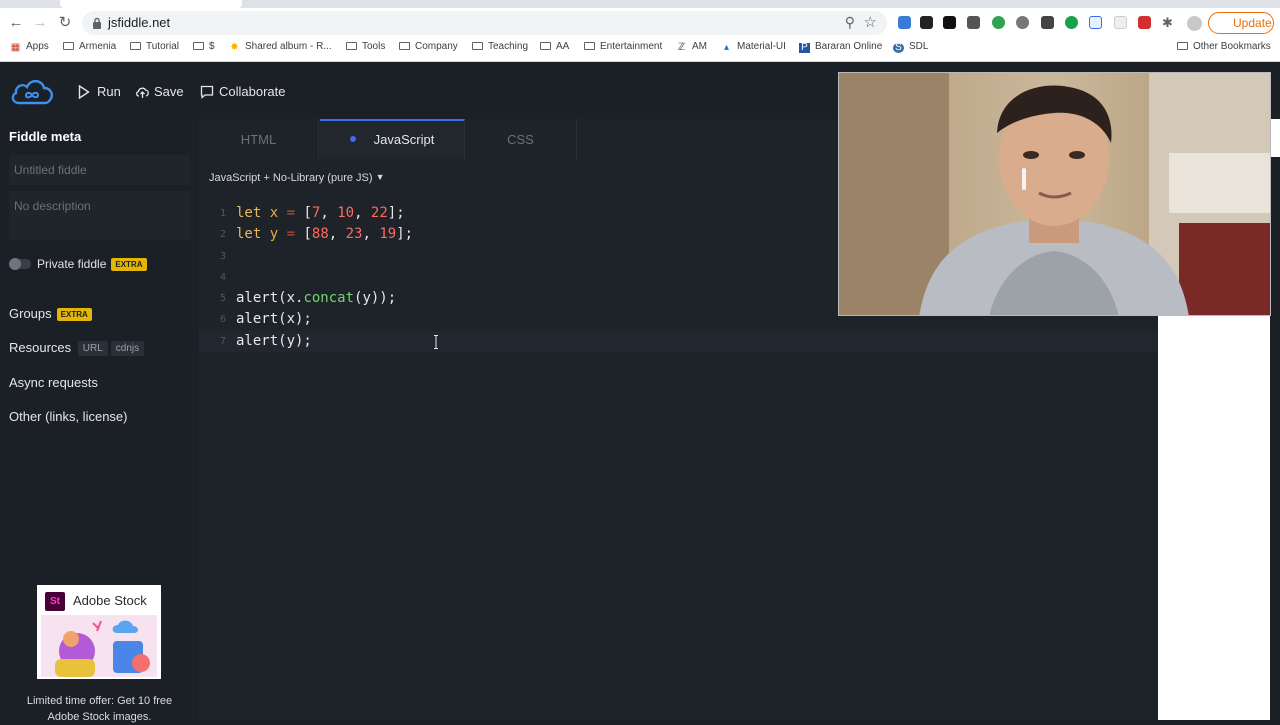 This screenshot has height=725, width=1280. I want to click on address-bar: jsfiddle.net ⚲ ☆, so click(484, 23).